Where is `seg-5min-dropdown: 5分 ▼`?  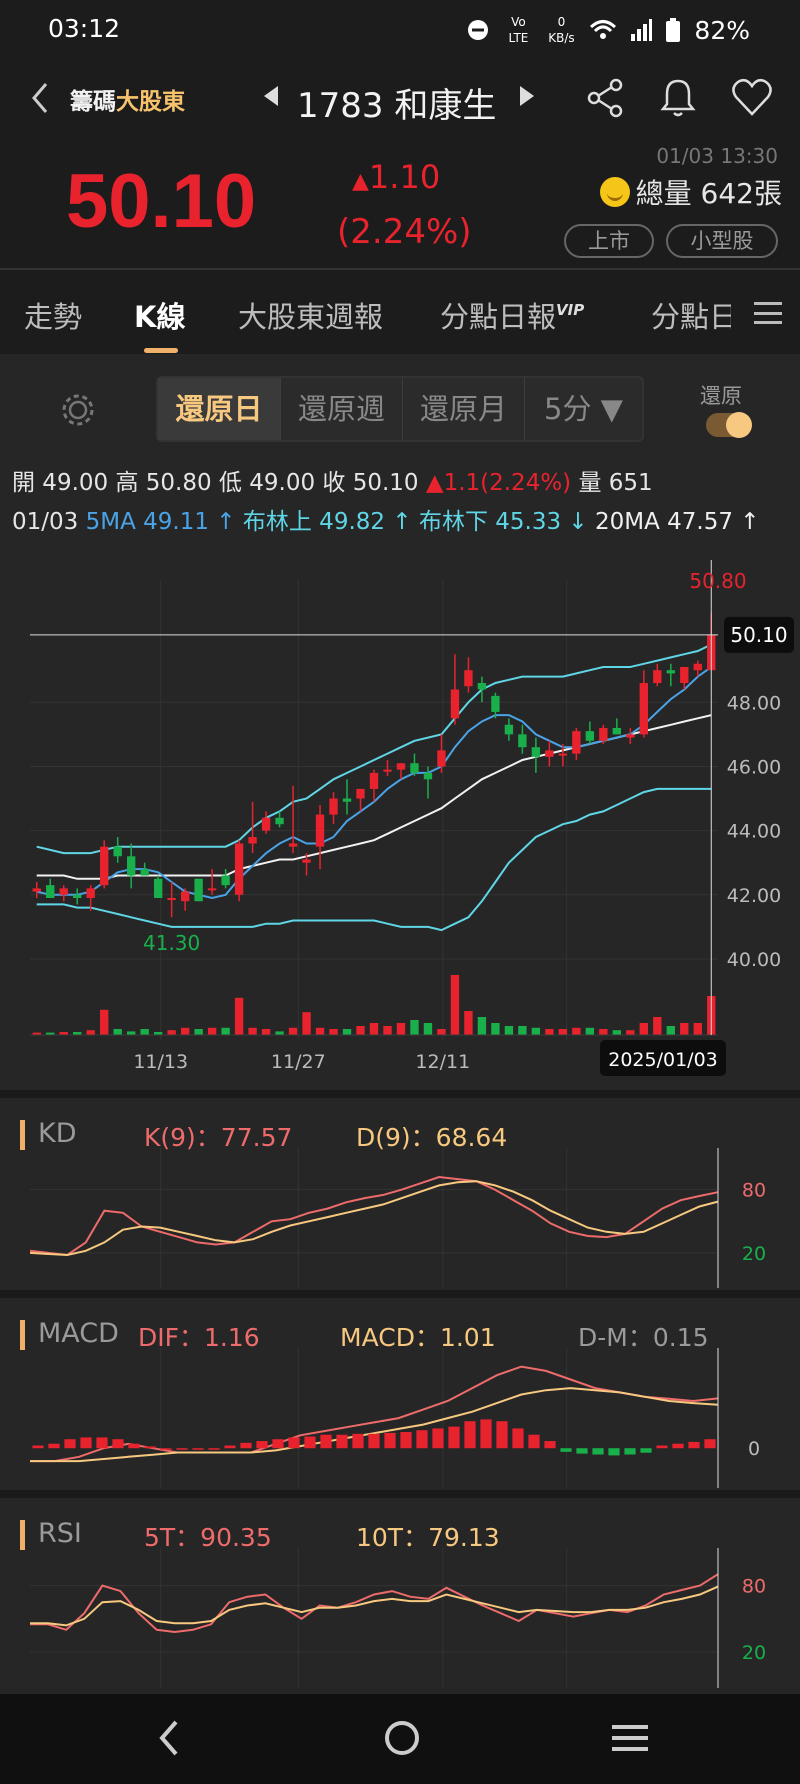
seg-5min-dropdown: 5分 ▼ is located at coordinates (583, 409).